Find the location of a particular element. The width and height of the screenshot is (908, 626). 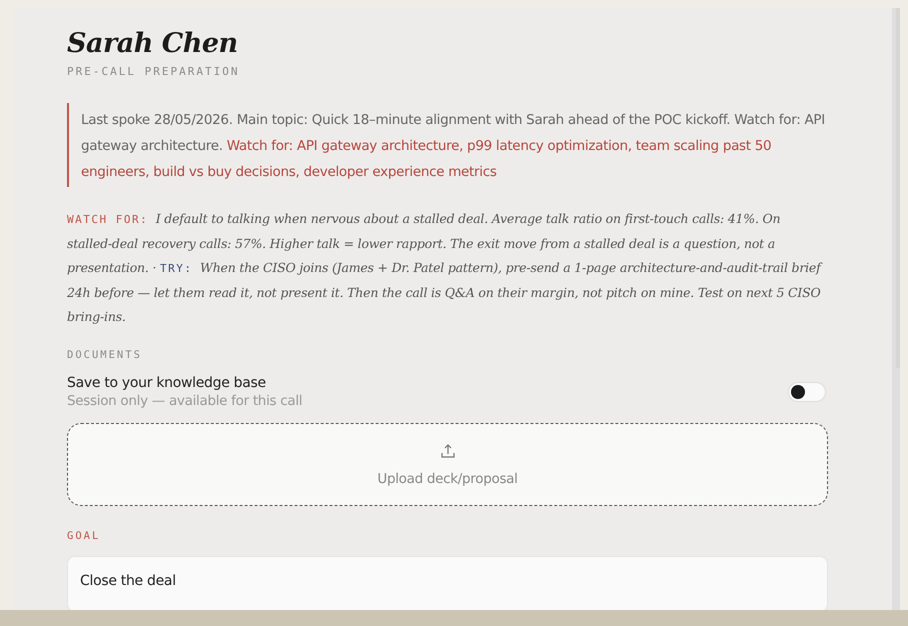

goal-field: Close the deal is located at coordinates (447, 583).